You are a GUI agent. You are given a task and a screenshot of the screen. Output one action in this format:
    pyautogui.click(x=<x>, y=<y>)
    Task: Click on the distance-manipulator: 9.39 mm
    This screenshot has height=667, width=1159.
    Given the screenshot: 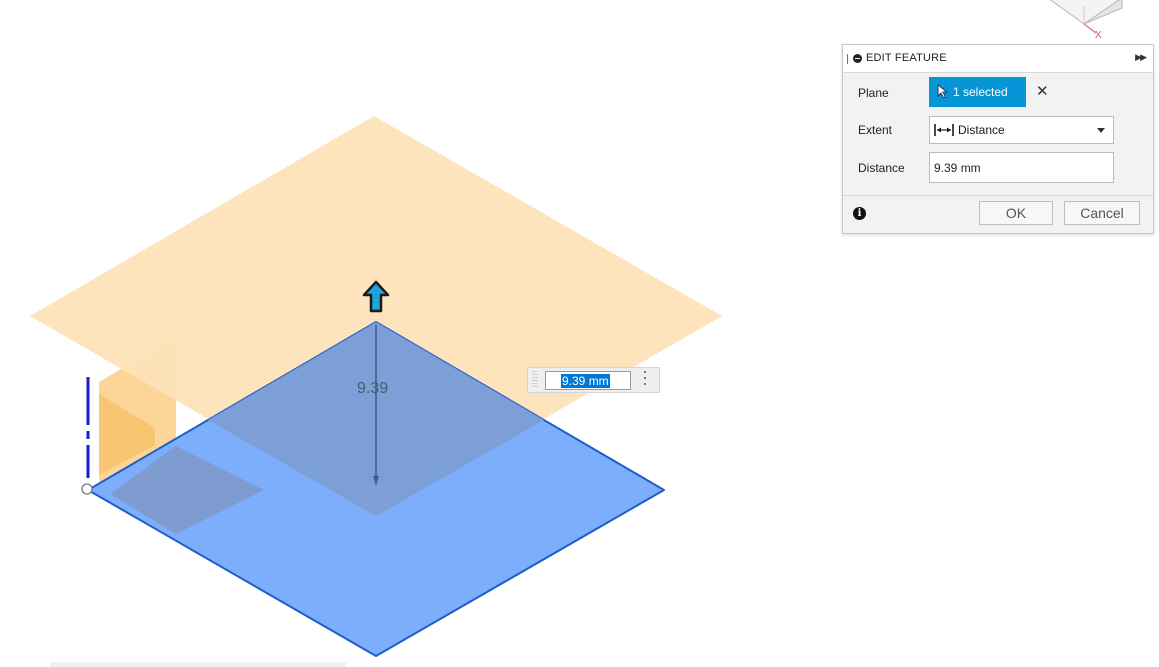 What is the action you would take?
    pyautogui.click(x=593, y=380)
    